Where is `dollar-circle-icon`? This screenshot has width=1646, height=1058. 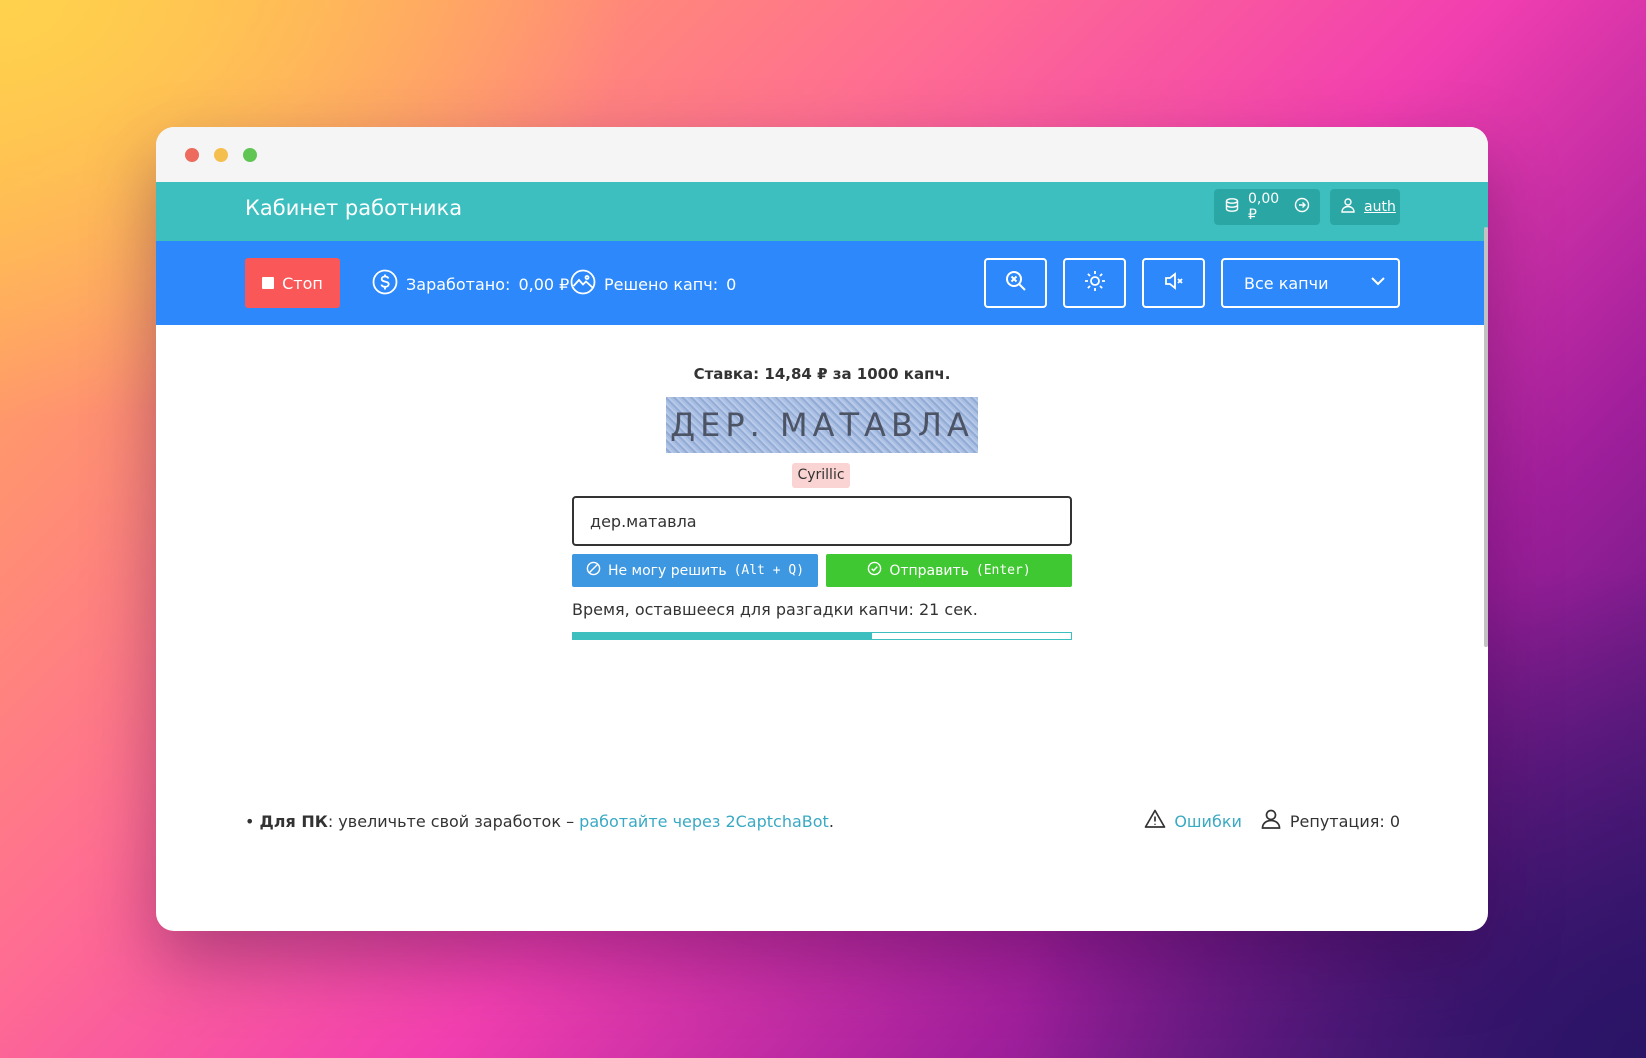 dollar-circle-icon is located at coordinates (385, 284).